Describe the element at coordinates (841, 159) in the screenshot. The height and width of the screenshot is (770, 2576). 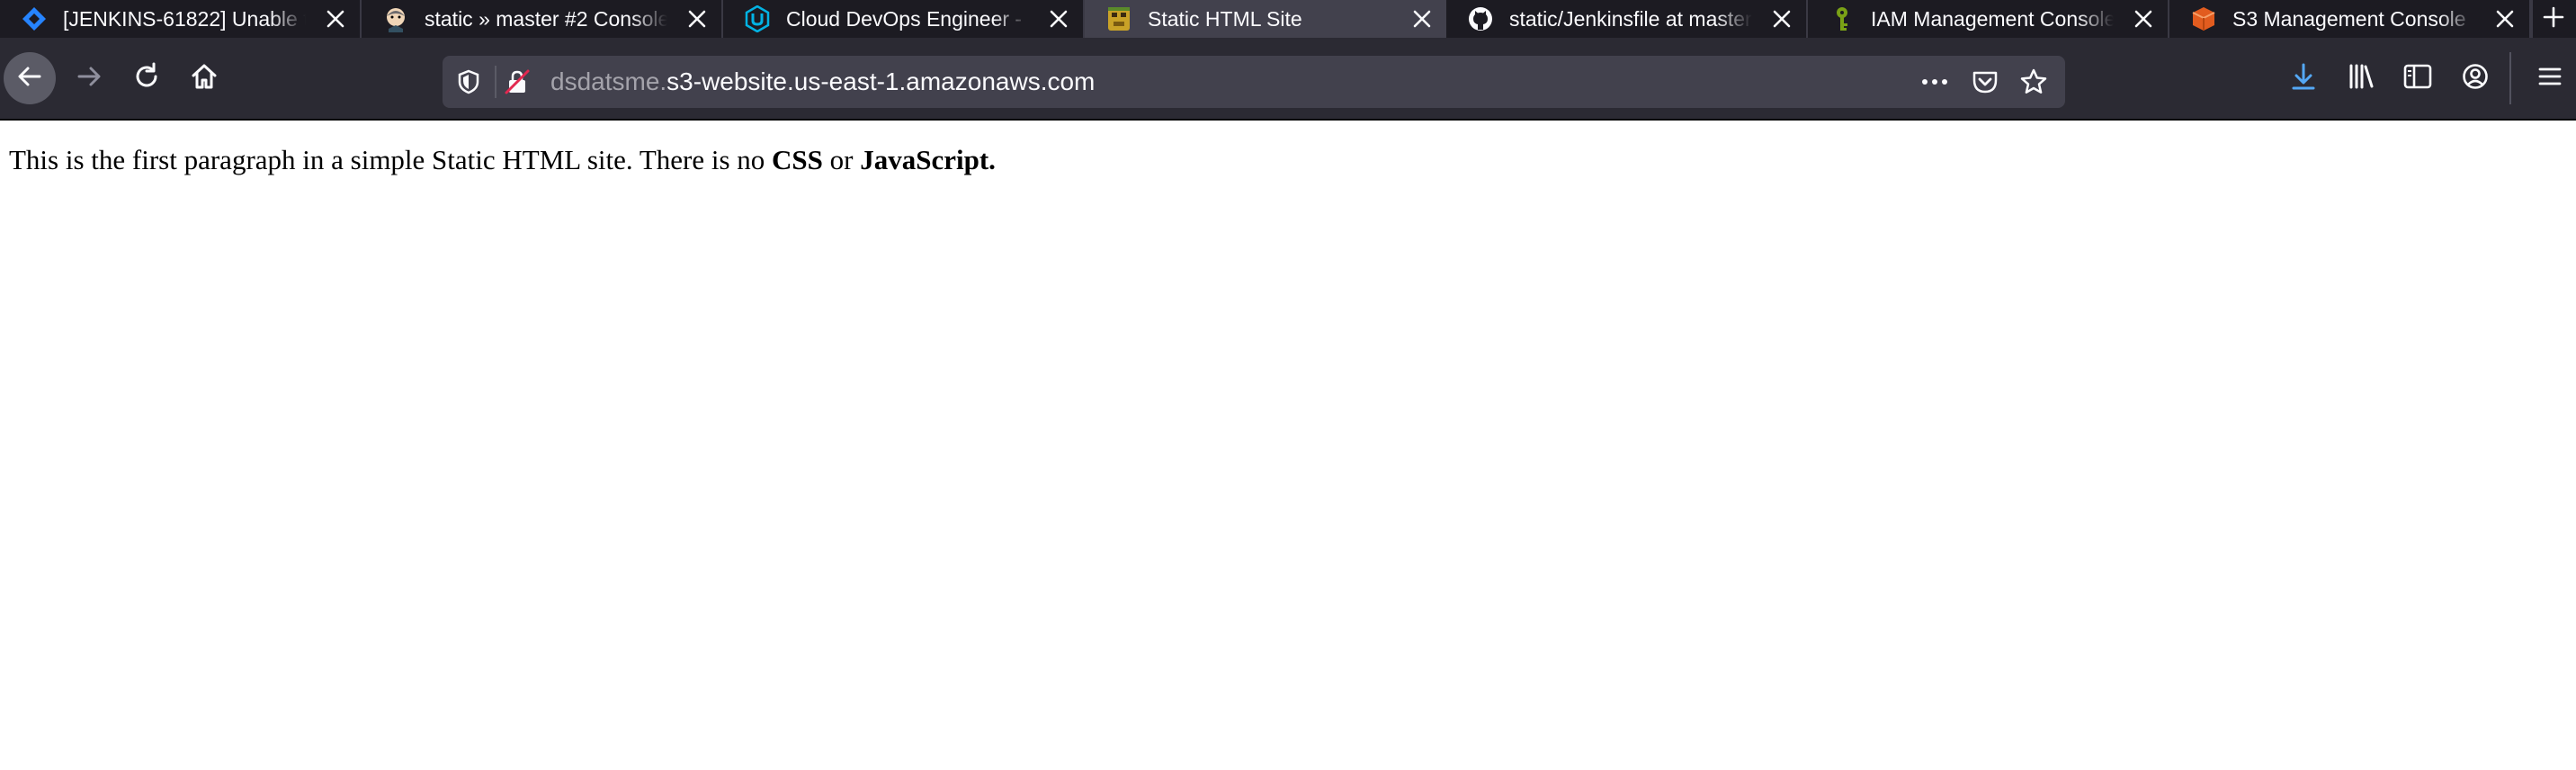
I see `connector-text: or` at that location.